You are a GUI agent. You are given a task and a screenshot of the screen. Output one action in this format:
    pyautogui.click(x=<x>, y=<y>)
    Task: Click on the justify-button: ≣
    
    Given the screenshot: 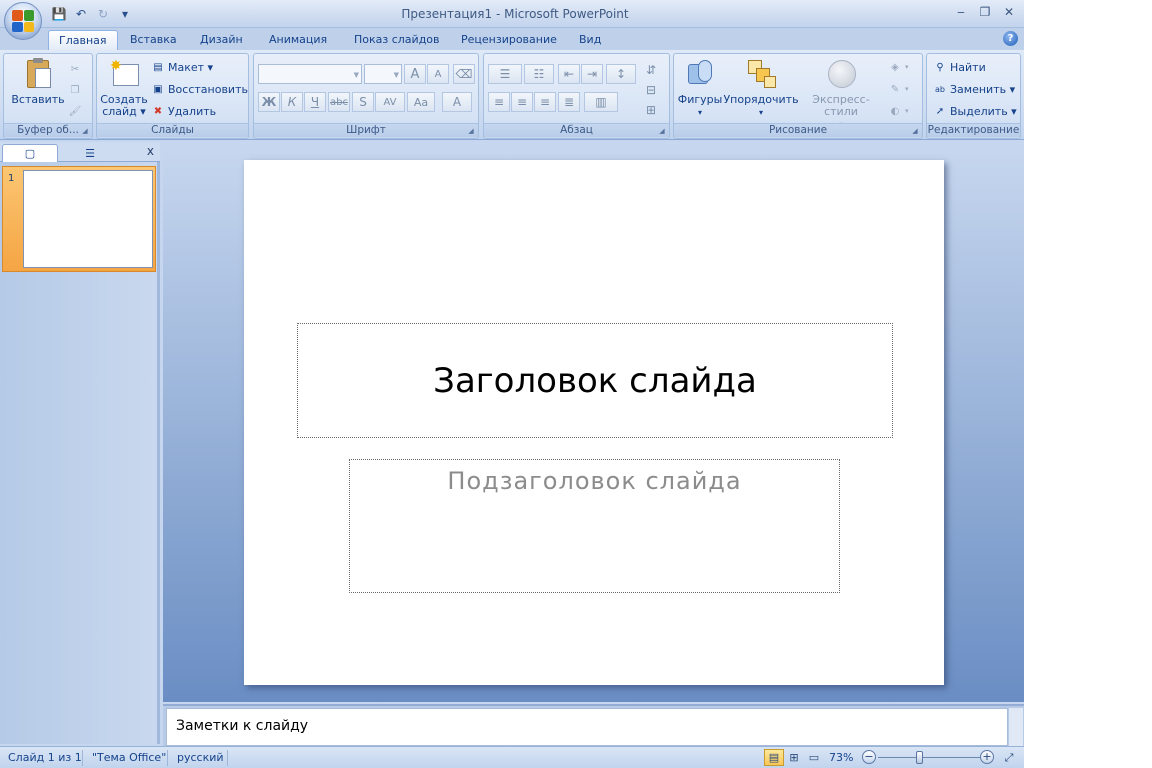 What is the action you would take?
    pyautogui.click(x=569, y=102)
    